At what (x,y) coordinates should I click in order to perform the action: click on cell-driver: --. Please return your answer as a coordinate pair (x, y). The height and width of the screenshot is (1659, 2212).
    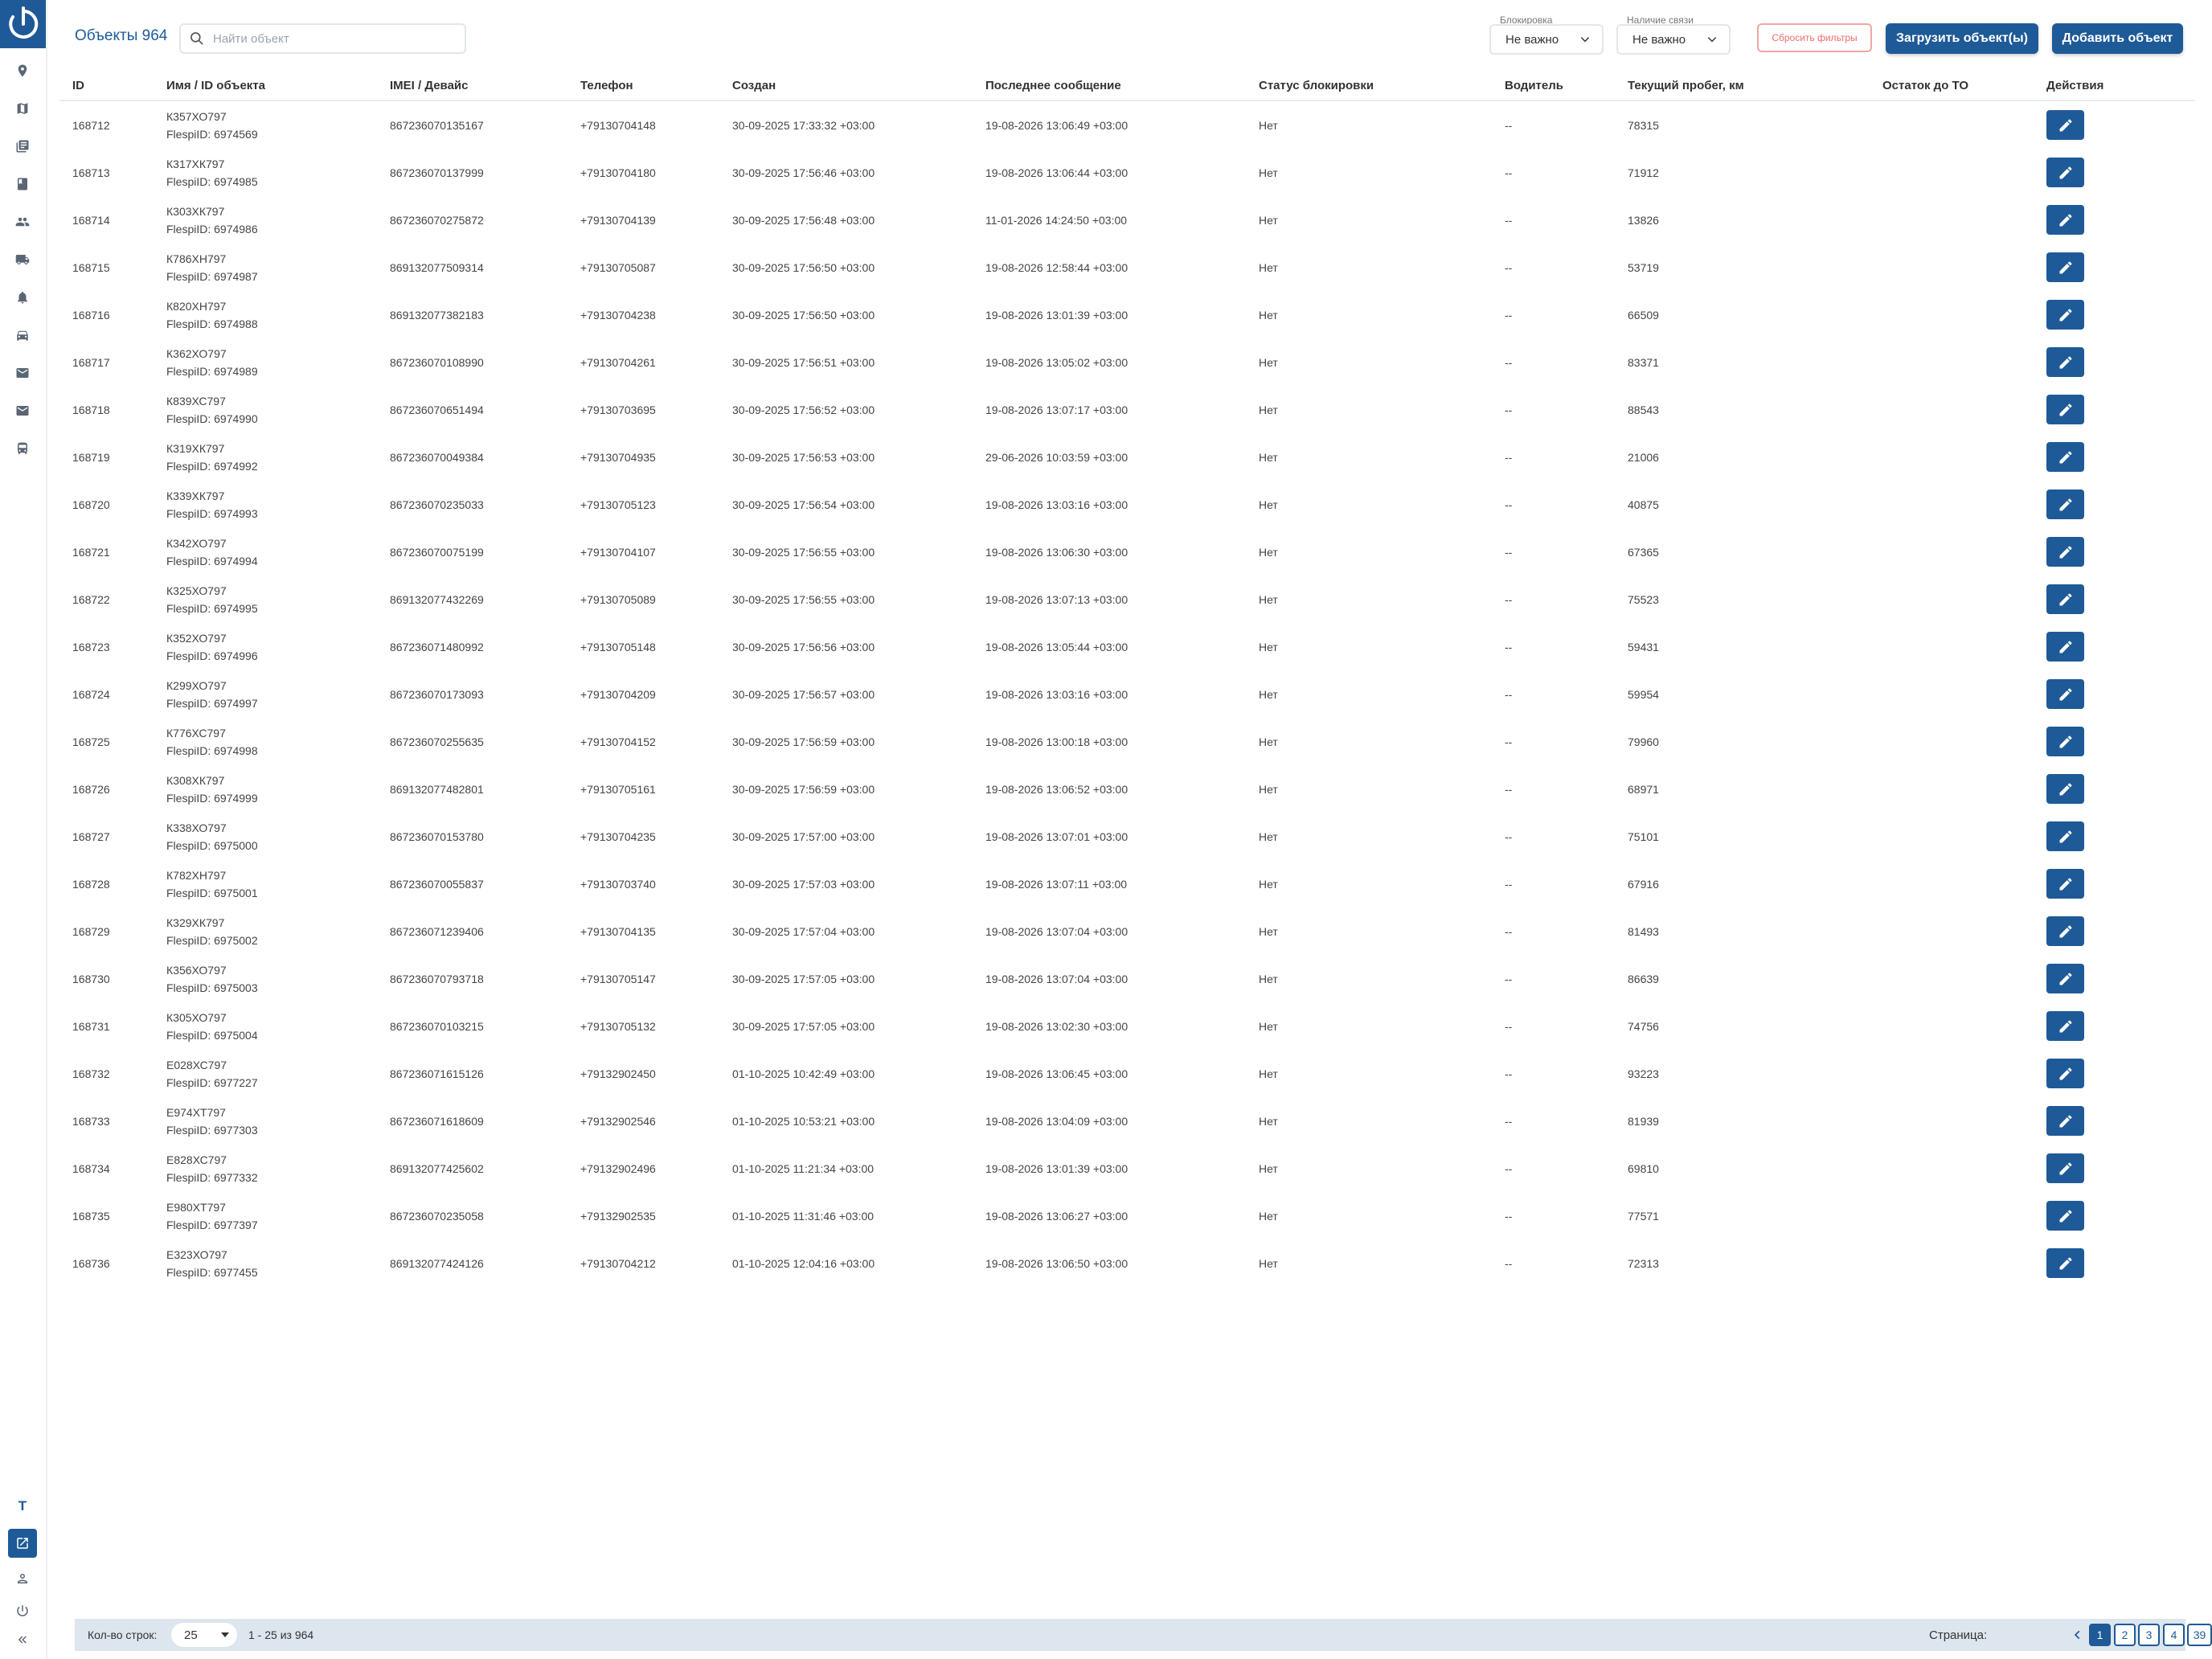
    Looking at the image, I should click on (1509, 505).